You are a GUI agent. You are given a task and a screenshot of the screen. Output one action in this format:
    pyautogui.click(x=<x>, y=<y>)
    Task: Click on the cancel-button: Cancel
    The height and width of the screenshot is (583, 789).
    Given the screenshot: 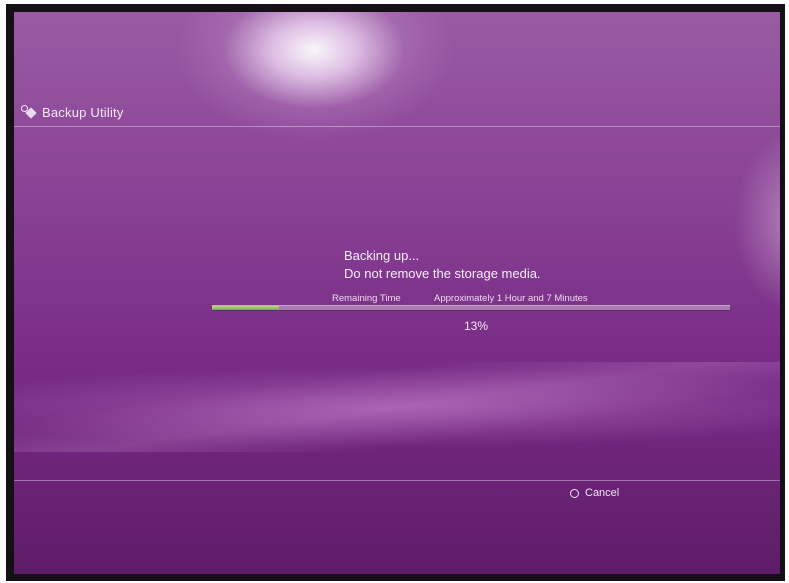 What is the action you would take?
    pyautogui.click(x=594, y=493)
    